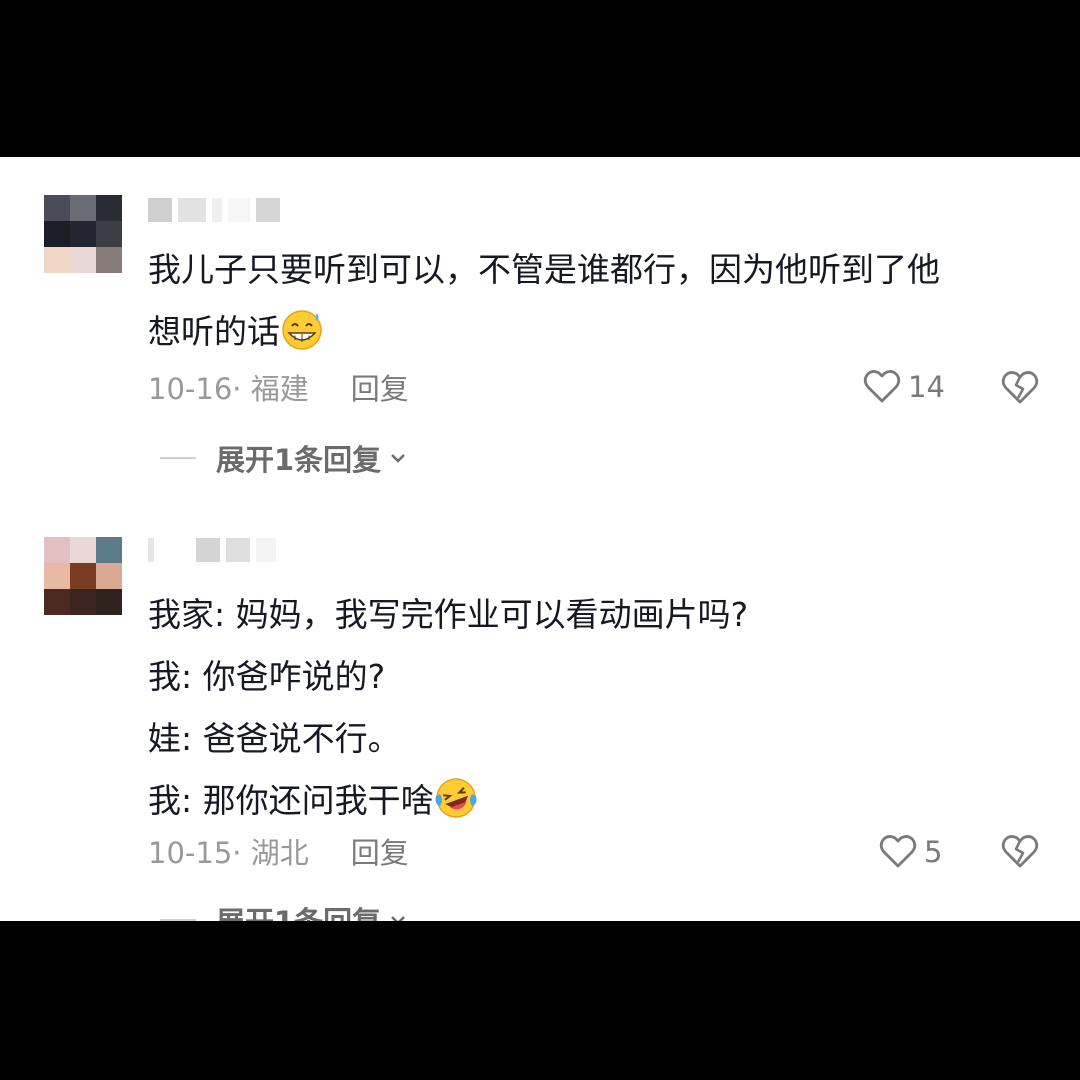  I want to click on grinning-sweat-emoji, so click(302, 330).